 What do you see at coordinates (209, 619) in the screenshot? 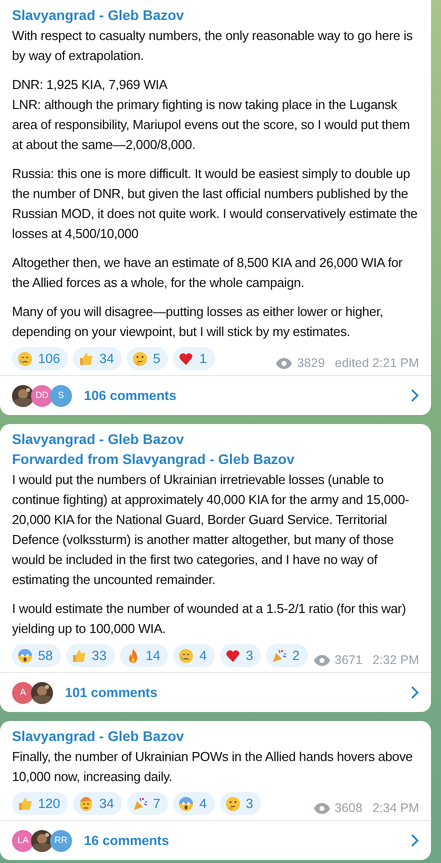
I see `message-text: I would estimate the number of wounded at a 1.5-2/1 ratio (for this war) yielding up to 100,000 WIA.` at bounding box center [209, 619].